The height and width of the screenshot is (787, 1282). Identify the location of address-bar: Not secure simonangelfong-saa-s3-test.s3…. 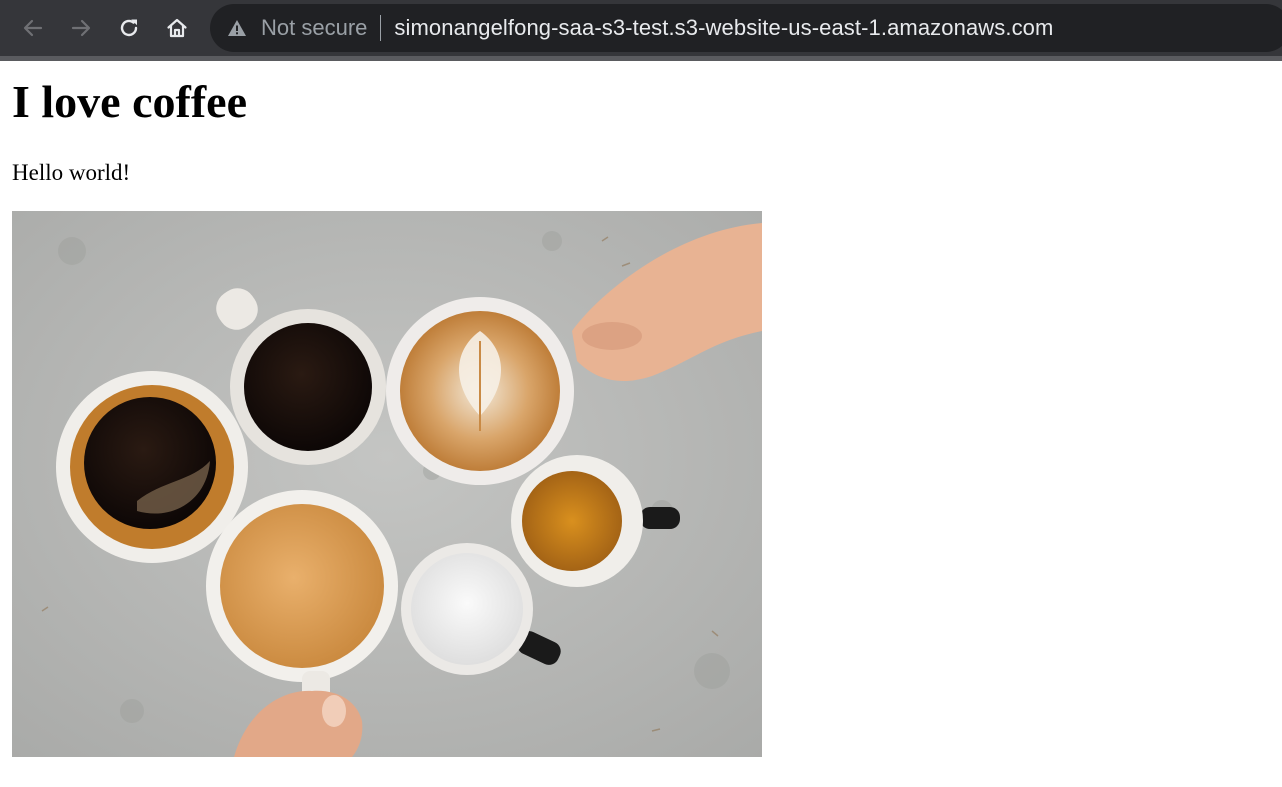
(746, 28).